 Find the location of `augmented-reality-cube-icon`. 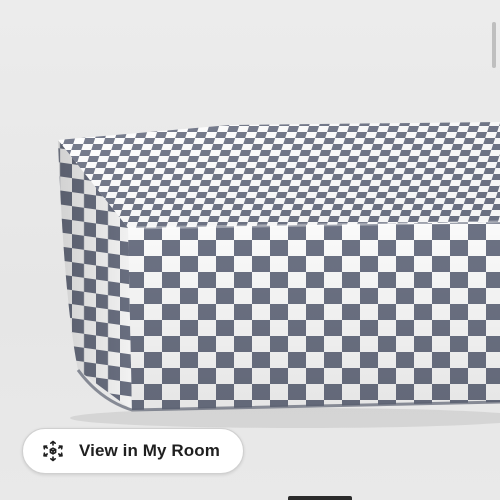

augmented-reality-cube-icon is located at coordinates (53, 451).